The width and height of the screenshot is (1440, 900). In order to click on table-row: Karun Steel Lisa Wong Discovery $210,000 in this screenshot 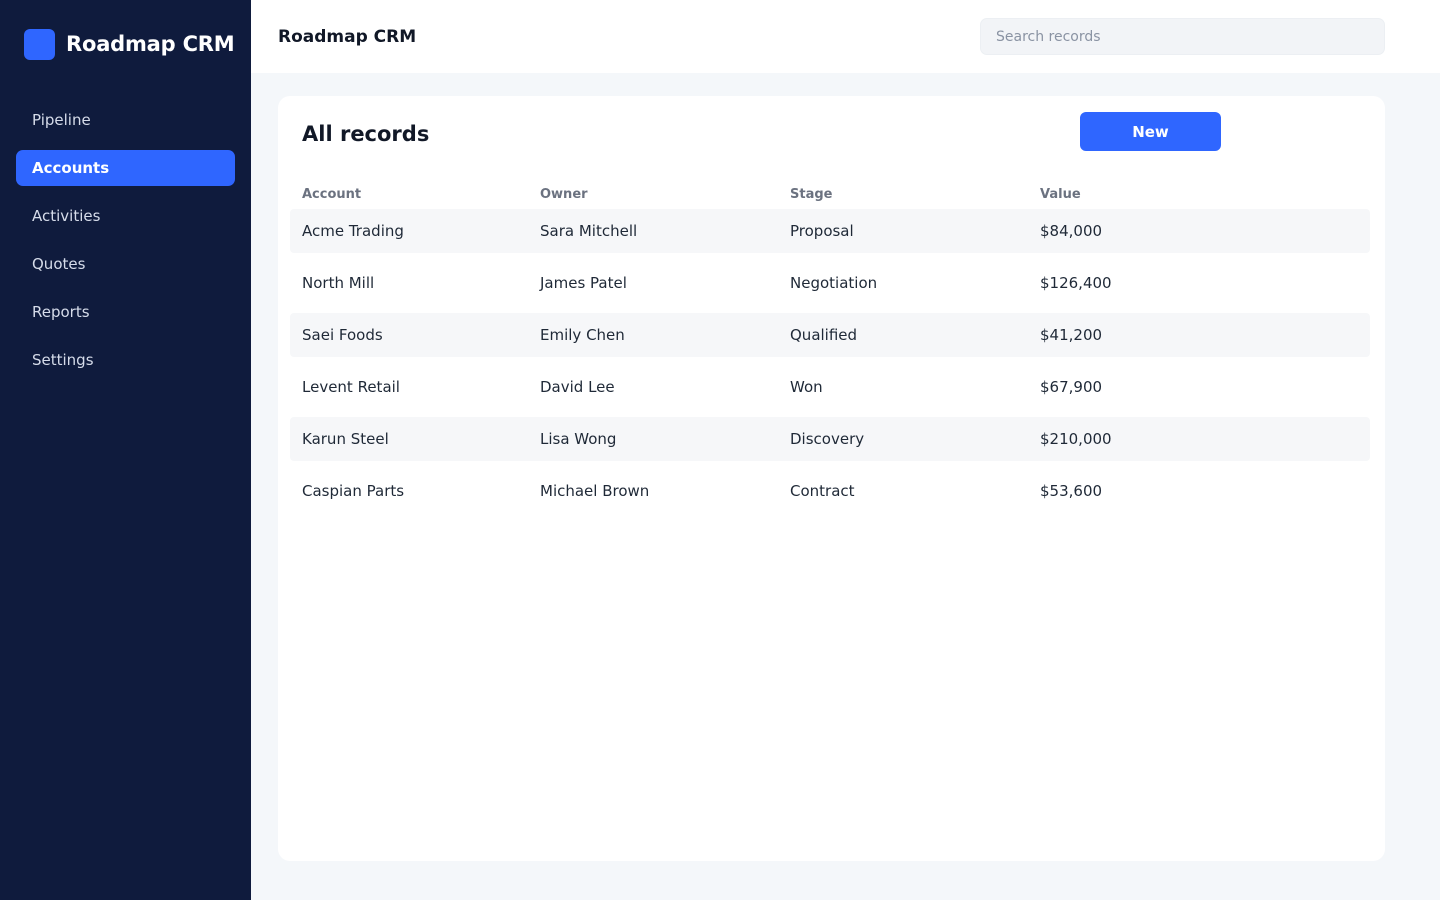, I will do `click(830, 439)`.